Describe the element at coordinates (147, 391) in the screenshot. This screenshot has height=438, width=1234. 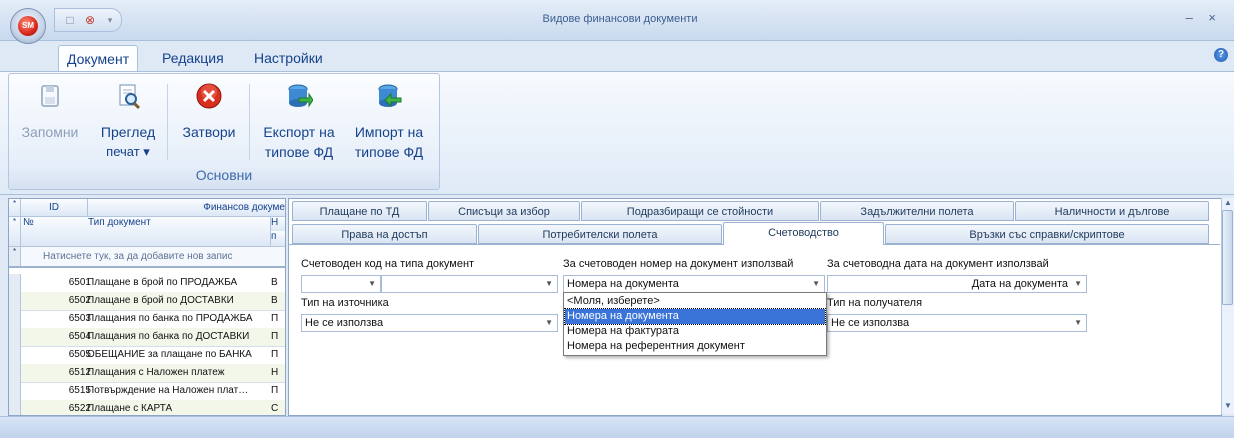
I see `table-row: 6515 Потвърждение на Наложен плат… П` at that location.